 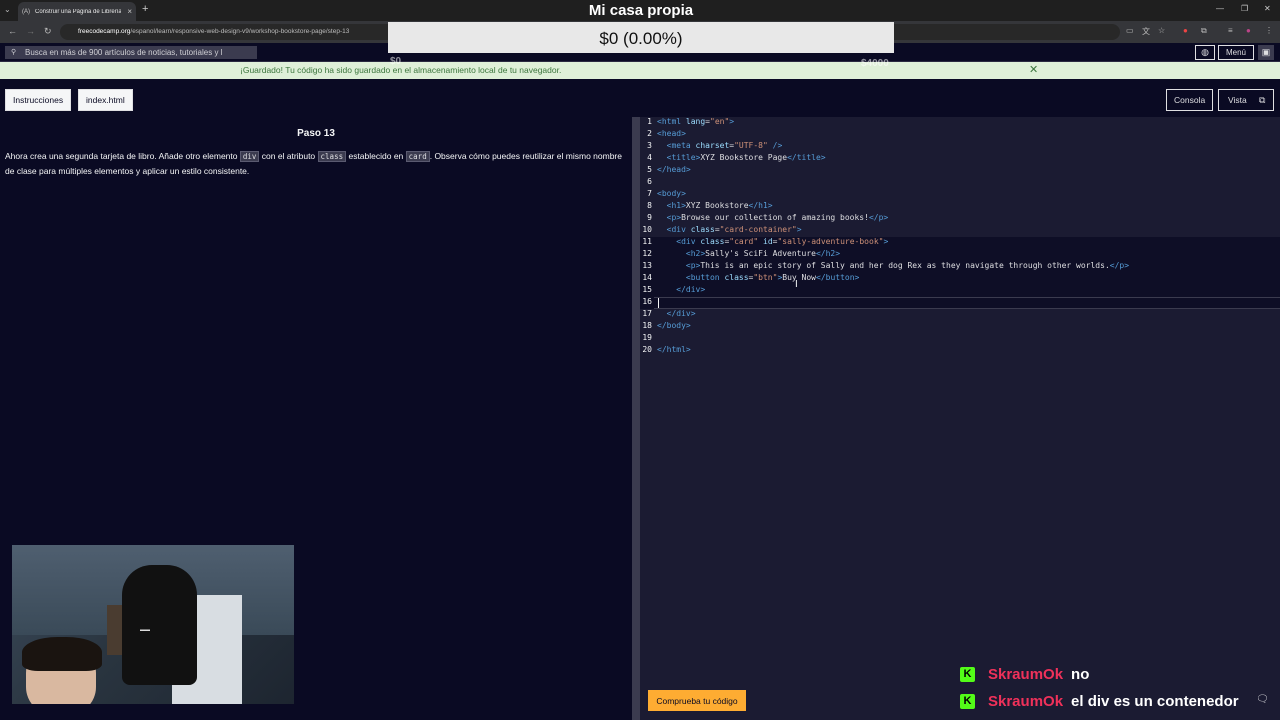 I want to click on code-token: </div>, so click(x=681, y=313).